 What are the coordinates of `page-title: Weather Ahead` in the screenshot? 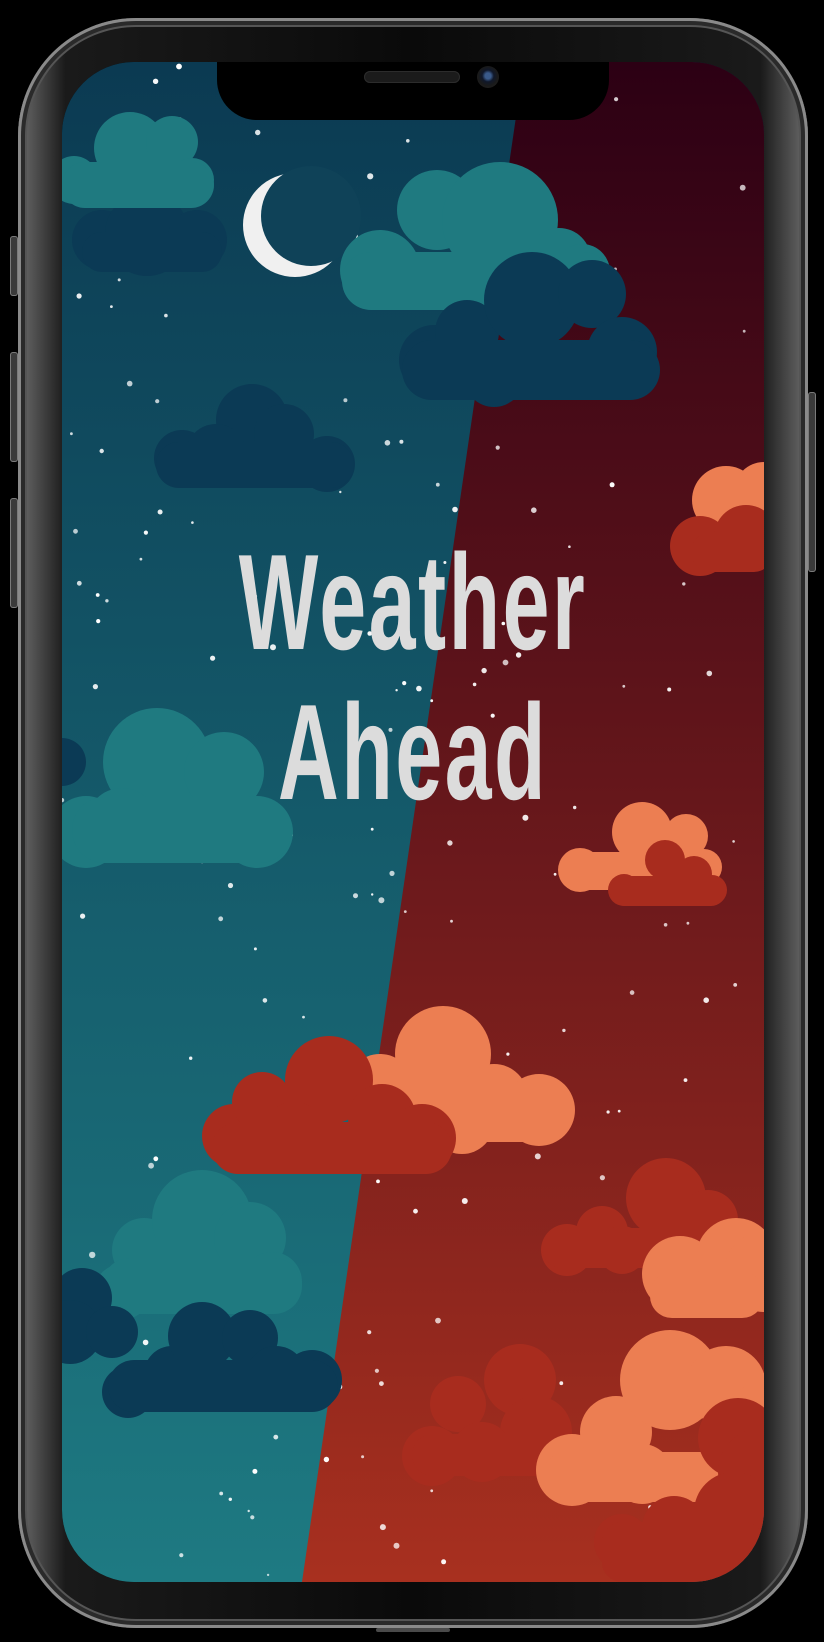 It's located at (412, 677).